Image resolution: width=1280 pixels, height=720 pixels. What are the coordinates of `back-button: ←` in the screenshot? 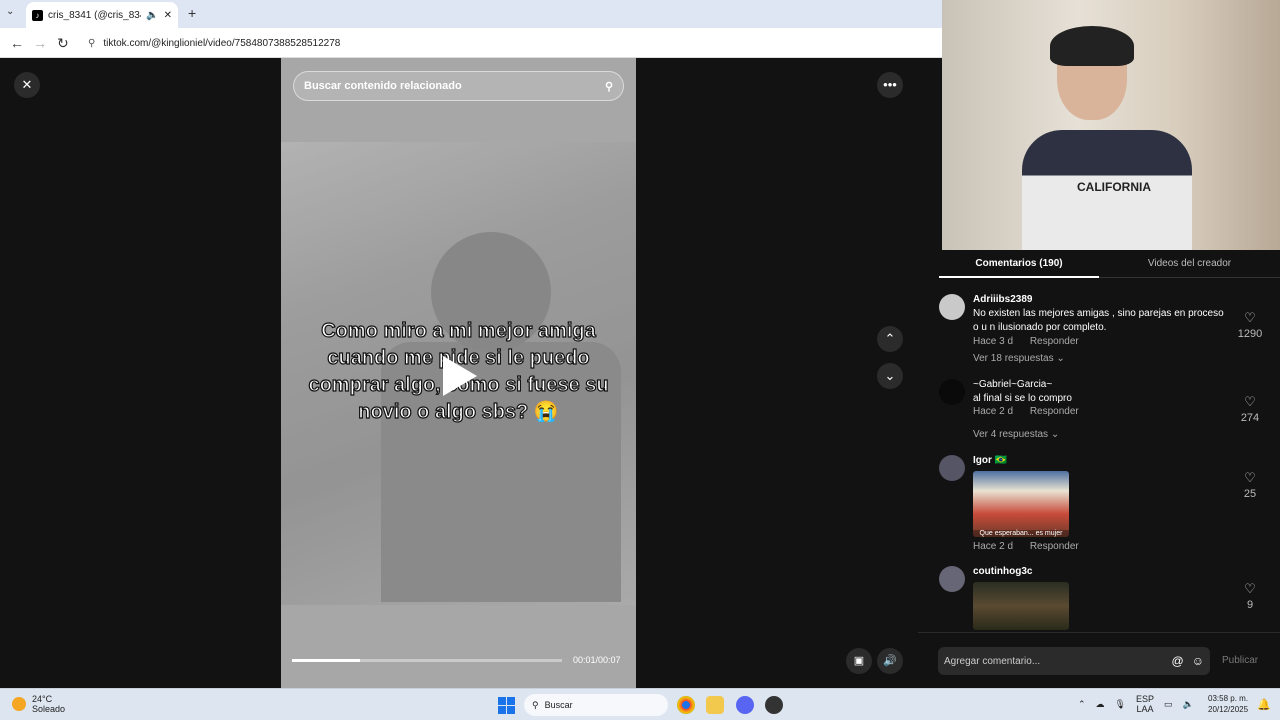 It's located at (17, 43).